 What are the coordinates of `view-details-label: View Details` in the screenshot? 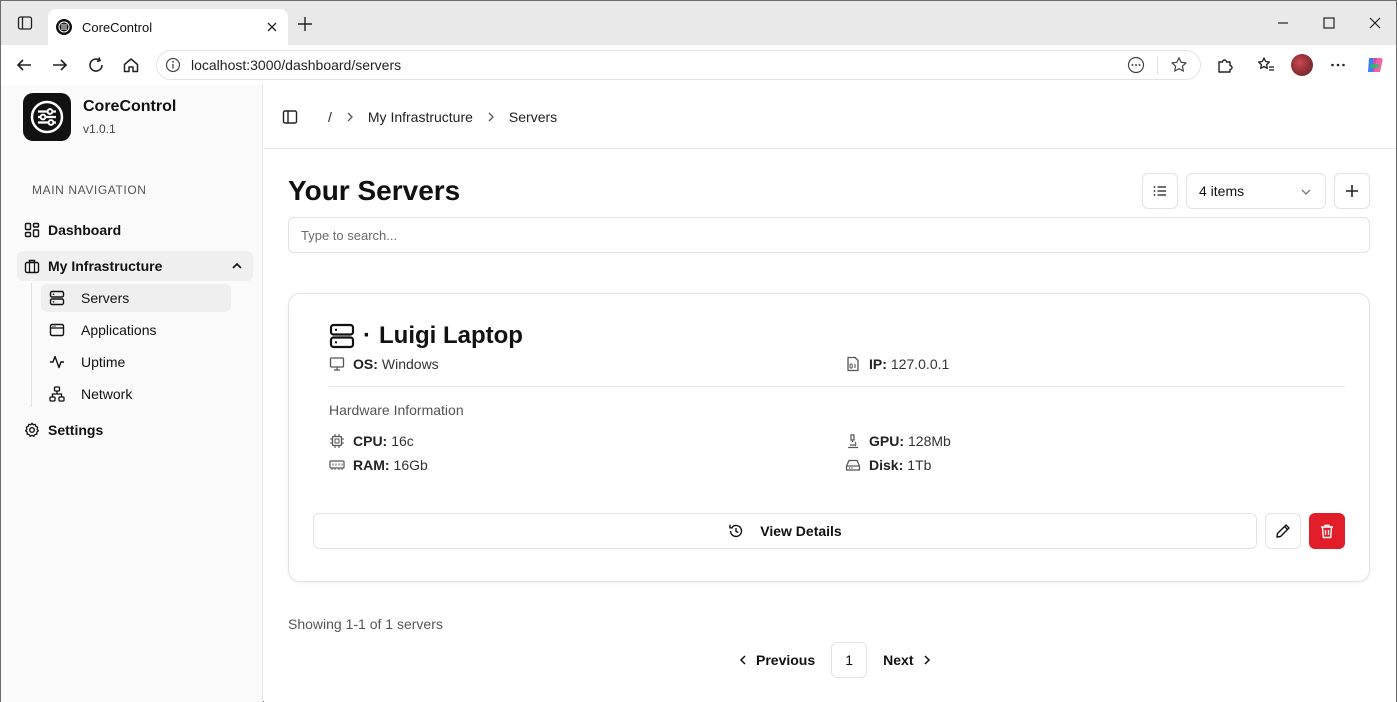 It's located at (801, 531).